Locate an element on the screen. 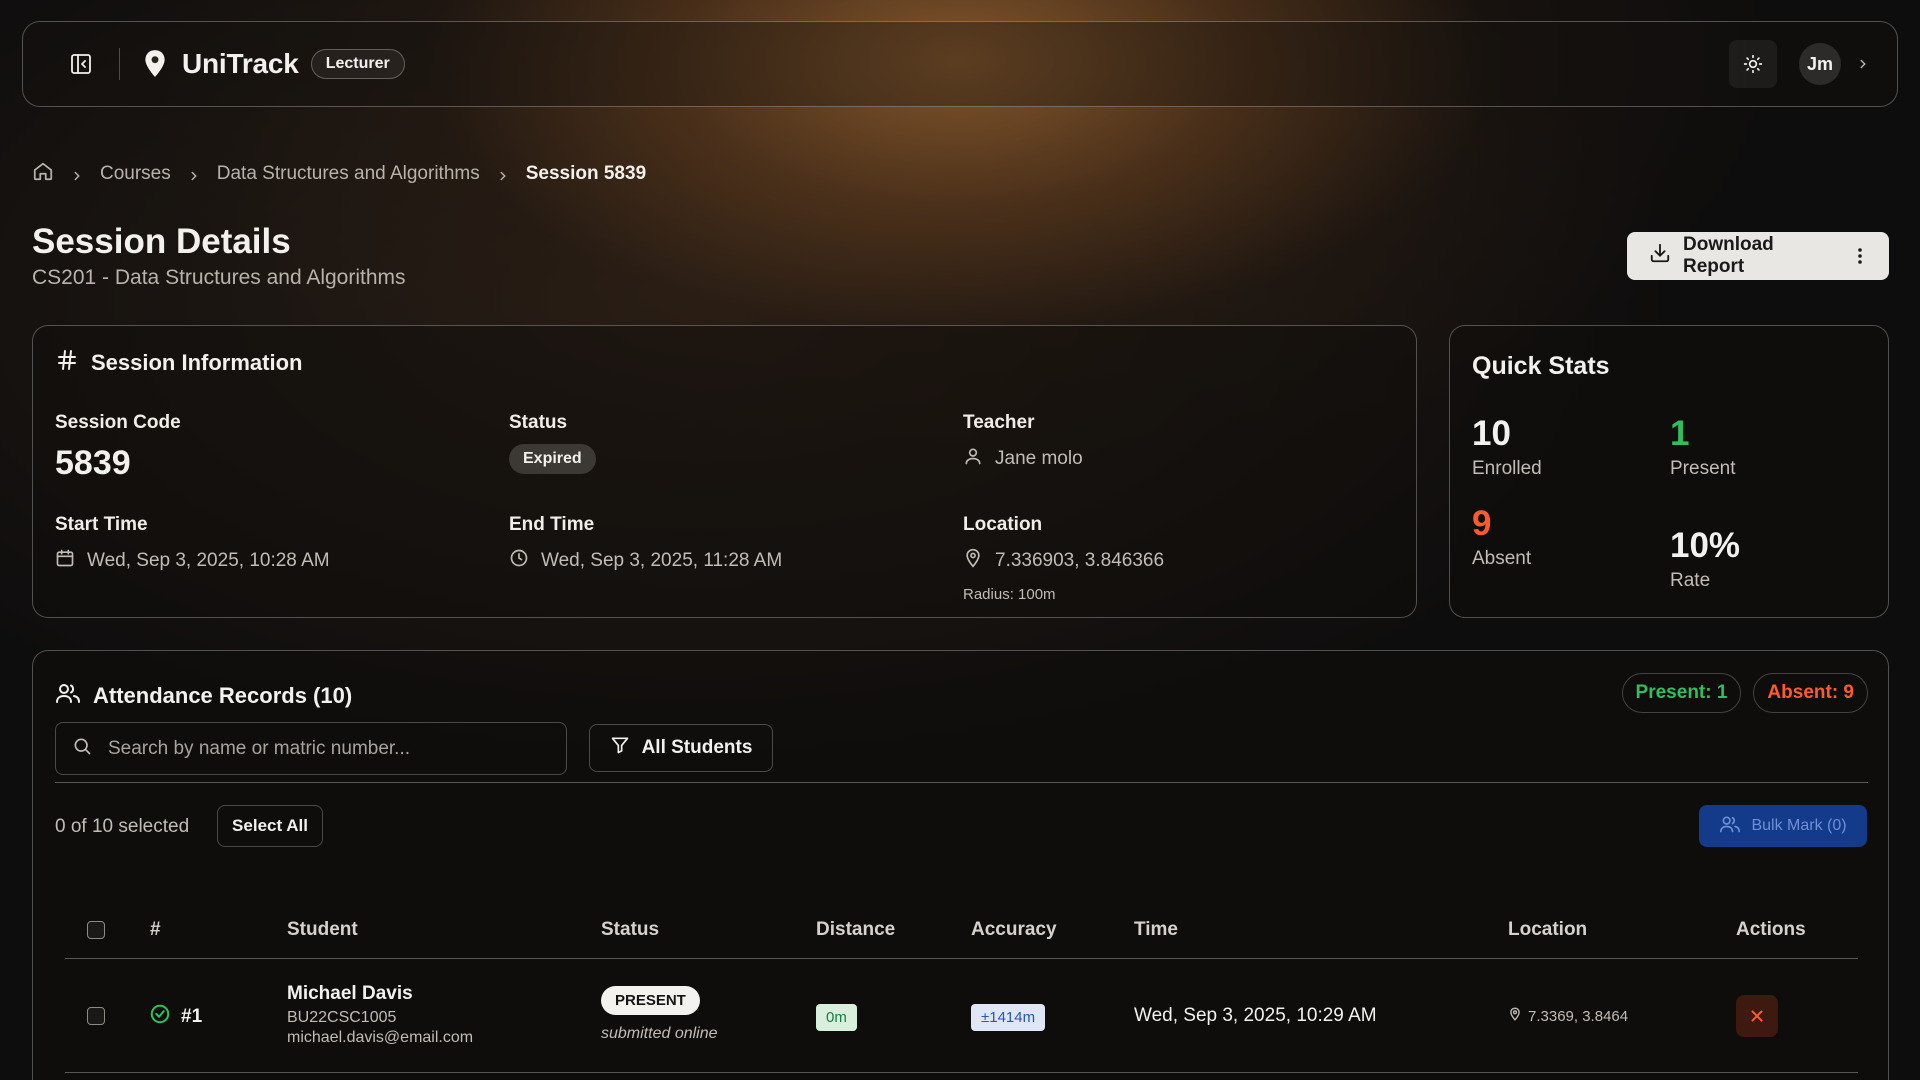  bulk-mark-button: Bulk Mark (0) is located at coordinates (1783, 826).